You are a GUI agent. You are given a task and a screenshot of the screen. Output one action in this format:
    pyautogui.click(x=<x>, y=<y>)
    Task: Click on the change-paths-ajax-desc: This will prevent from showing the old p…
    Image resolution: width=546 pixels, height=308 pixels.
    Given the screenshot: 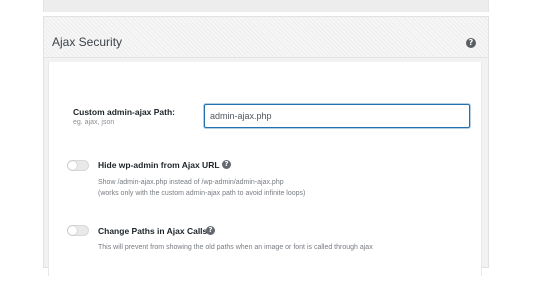 What is the action you would take?
    pyautogui.click(x=235, y=247)
    